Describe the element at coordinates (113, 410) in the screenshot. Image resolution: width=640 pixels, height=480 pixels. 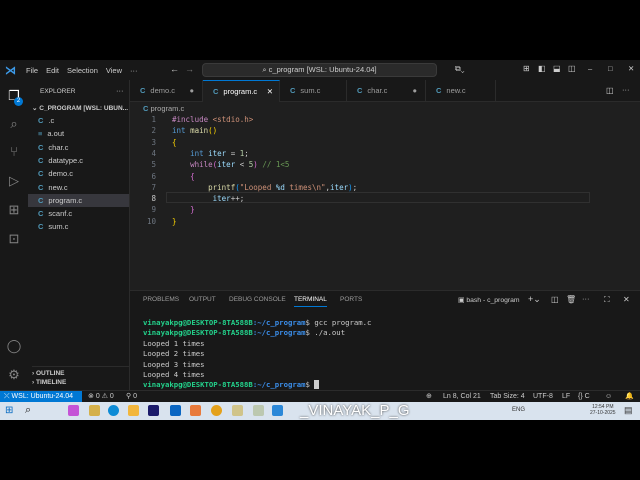
I see `edge-icon` at that location.